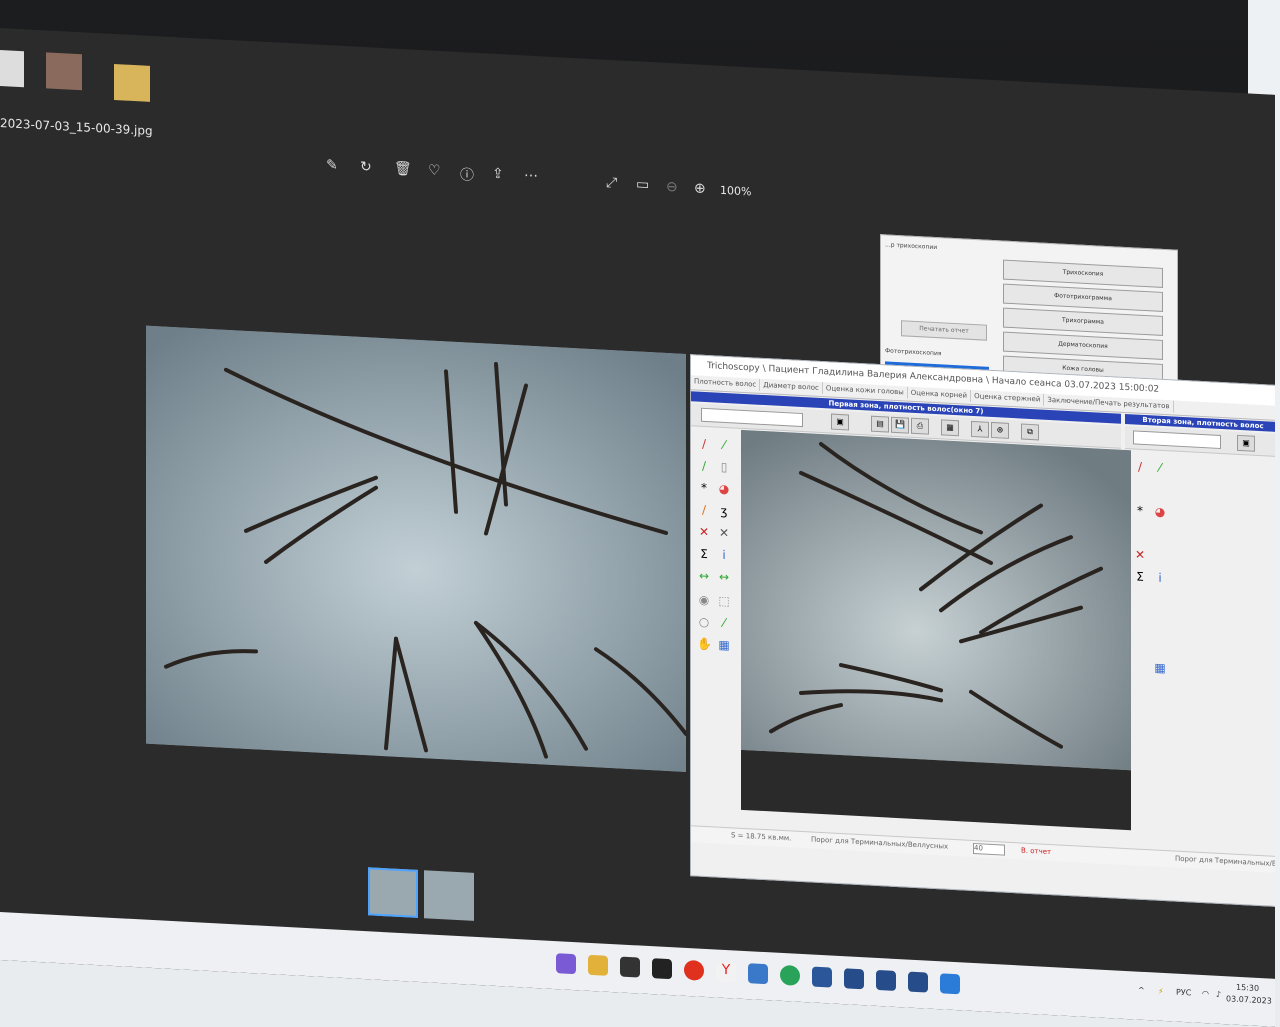  I want to click on report-button-trichoscopy: Трихоскопия, so click(1083, 273).